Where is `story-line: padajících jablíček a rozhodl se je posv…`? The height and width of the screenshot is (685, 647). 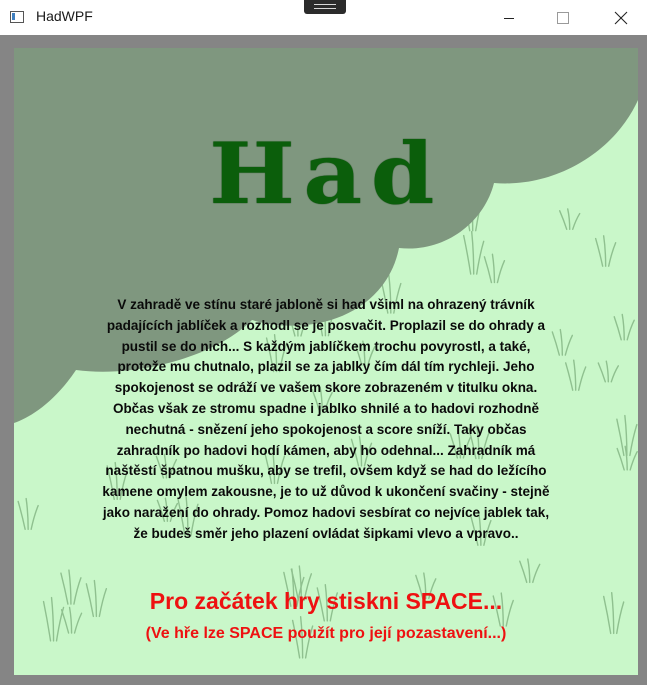 story-line: padajících jablíček a rozhodl se je posv… is located at coordinates (326, 325).